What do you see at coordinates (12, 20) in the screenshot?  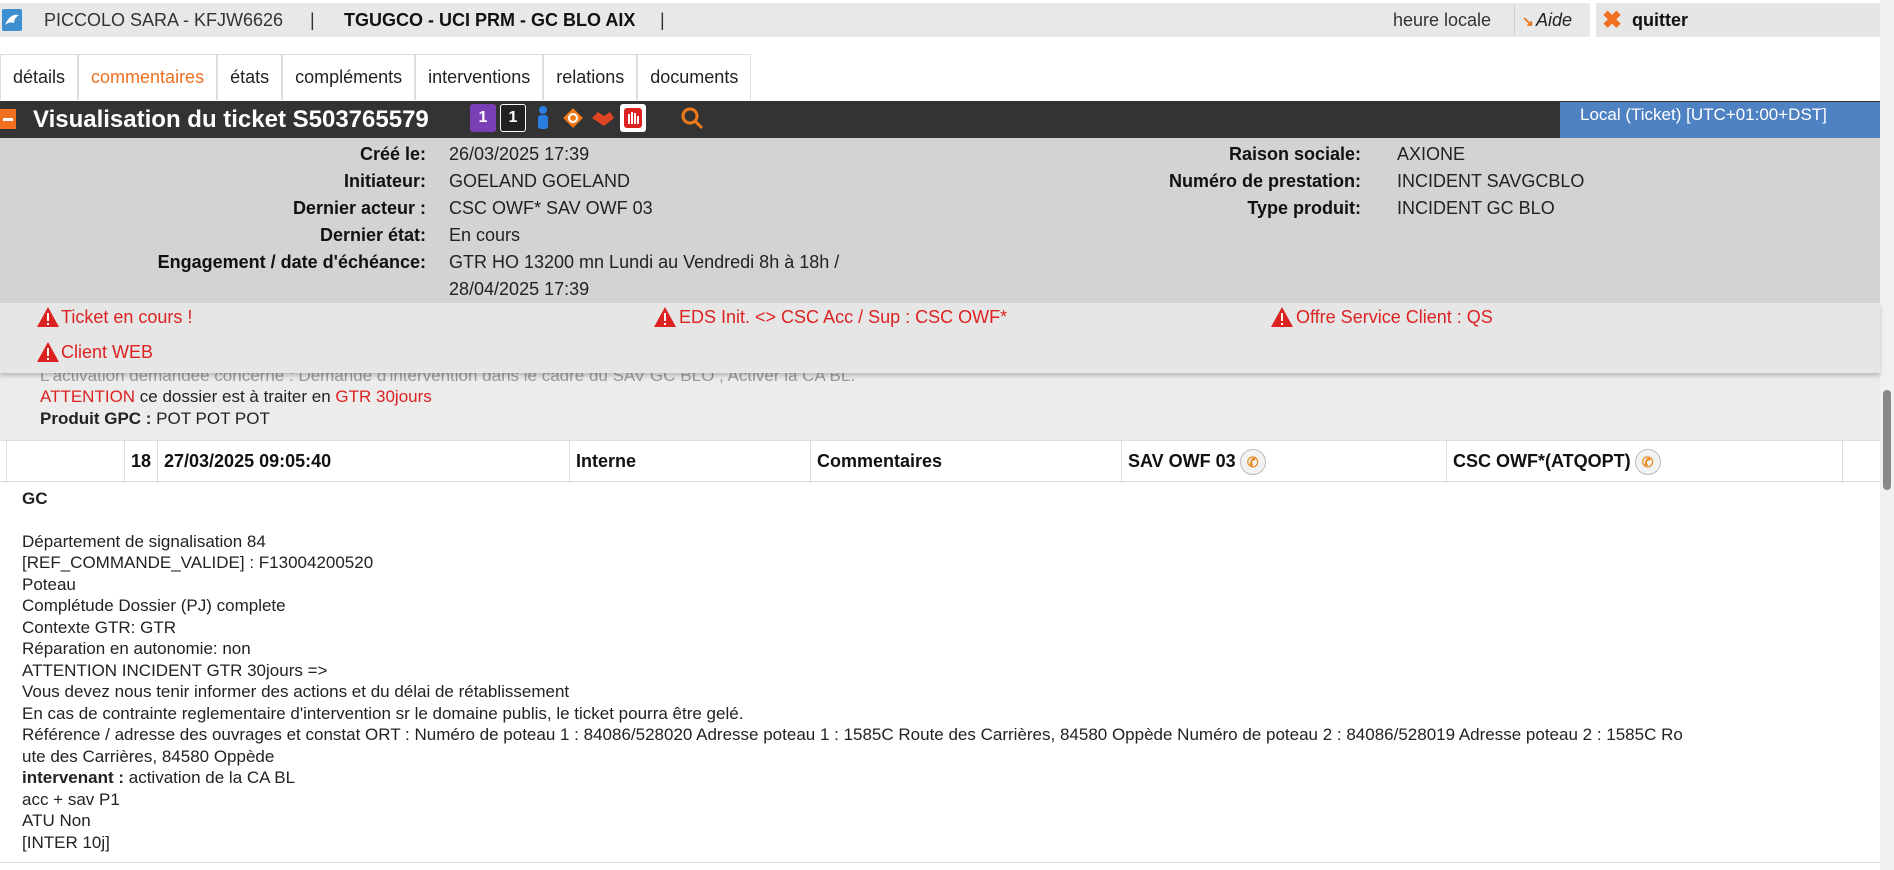 I see `app-logo-icon` at bounding box center [12, 20].